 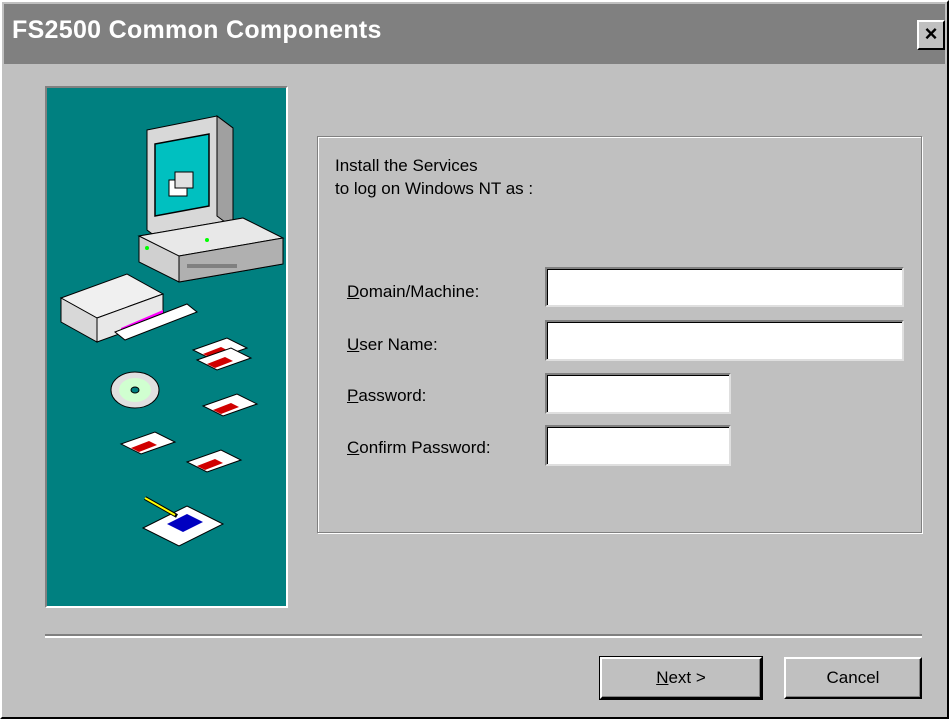 What do you see at coordinates (128, 308) in the screenshot?
I see `software-box-icon` at bounding box center [128, 308].